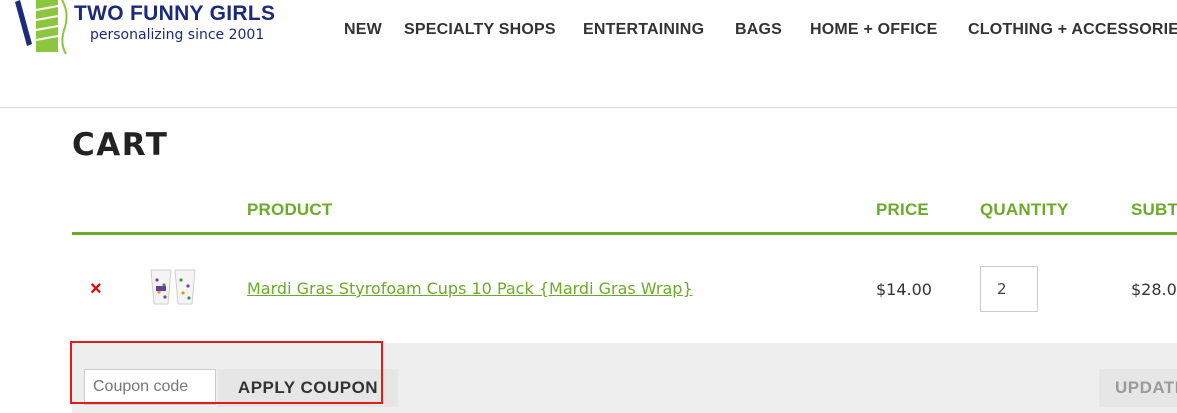 The height and width of the screenshot is (413, 1177). What do you see at coordinates (290, 209) in the screenshot?
I see `column-header-product: PRODUCT` at bounding box center [290, 209].